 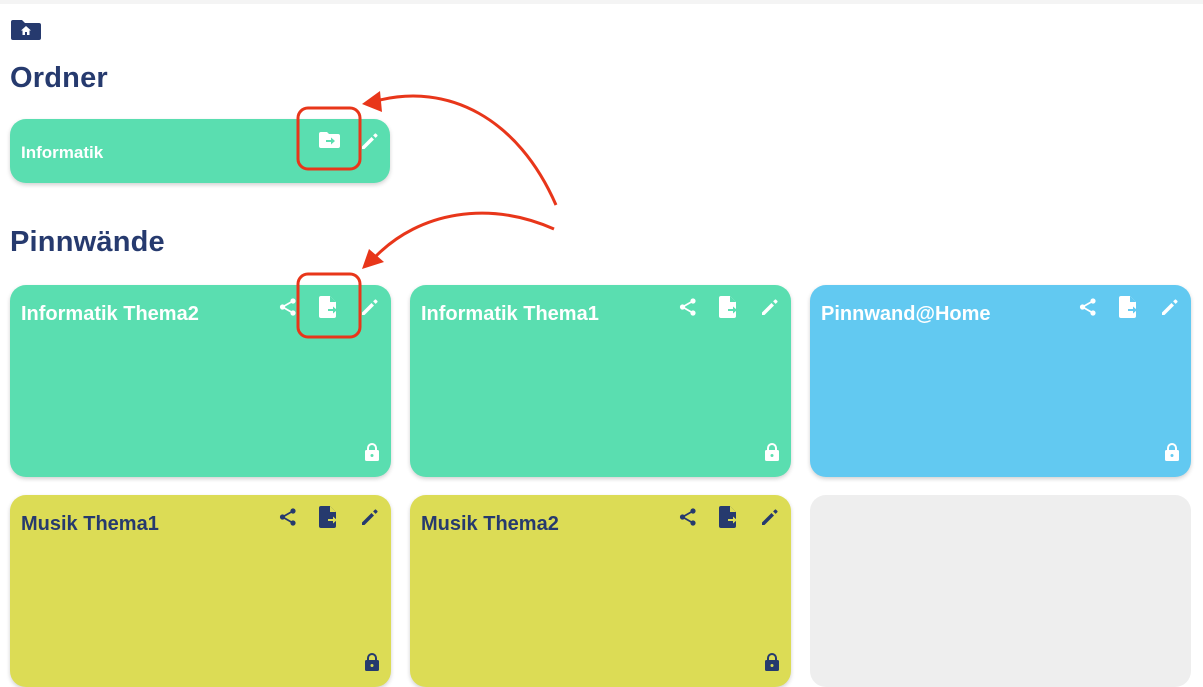 What do you see at coordinates (490, 524) in the screenshot?
I see `board-title: Musik Thema2` at bounding box center [490, 524].